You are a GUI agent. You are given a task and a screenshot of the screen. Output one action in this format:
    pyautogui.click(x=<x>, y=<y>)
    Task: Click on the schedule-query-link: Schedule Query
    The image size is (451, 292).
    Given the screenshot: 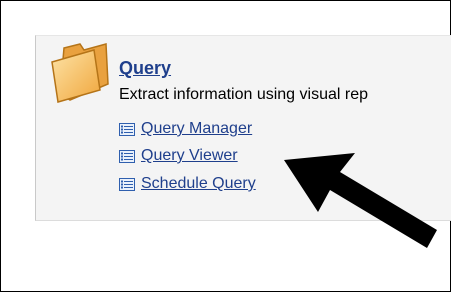 What is the action you would take?
    pyautogui.click(x=187, y=184)
    